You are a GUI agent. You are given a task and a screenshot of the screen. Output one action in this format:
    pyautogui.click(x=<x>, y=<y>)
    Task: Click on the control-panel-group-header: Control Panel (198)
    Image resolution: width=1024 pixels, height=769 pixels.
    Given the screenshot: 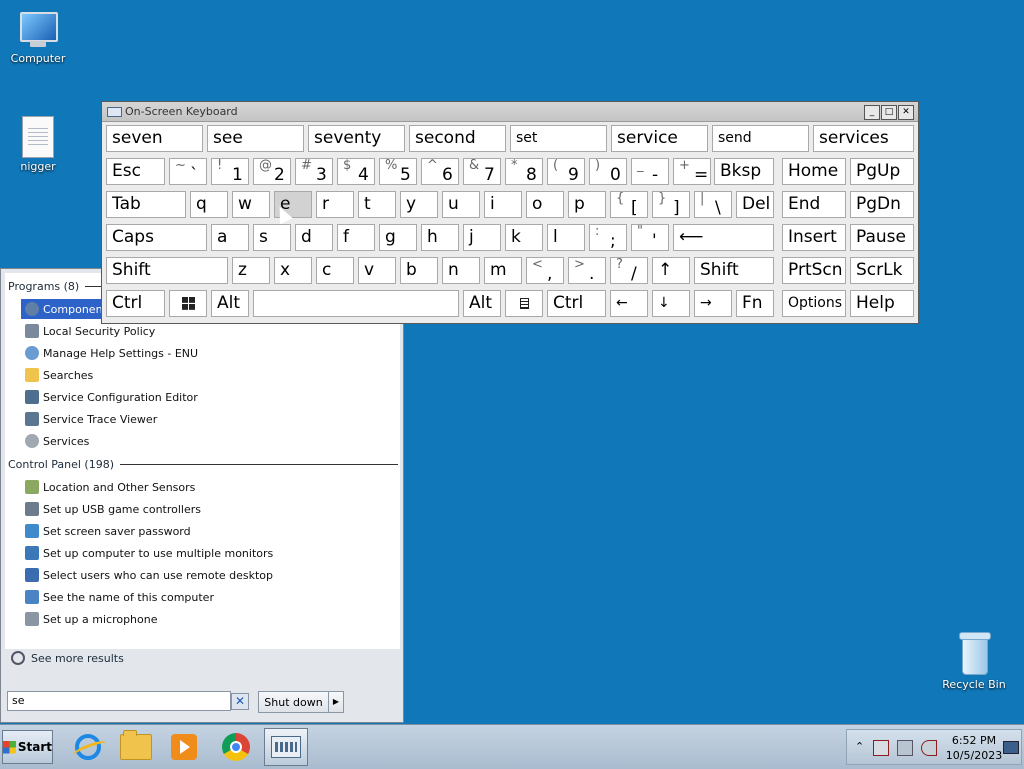 What is the action you would take?
    pyautogui.click(x=203, y=464)
    